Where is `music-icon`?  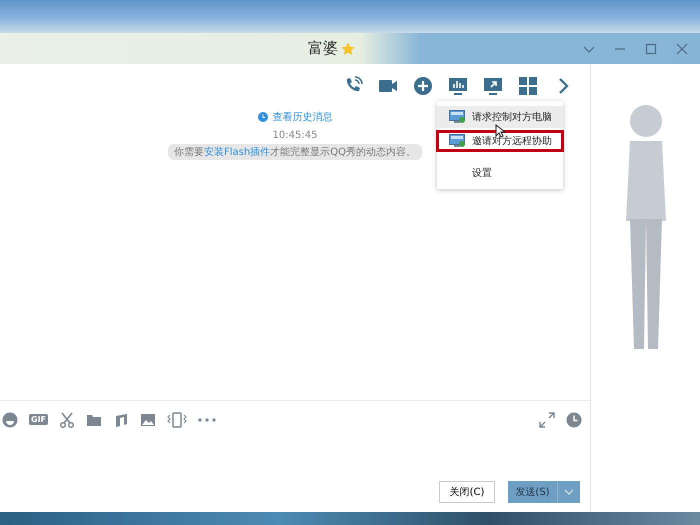 music-icon is located at coordinates (121, 420).